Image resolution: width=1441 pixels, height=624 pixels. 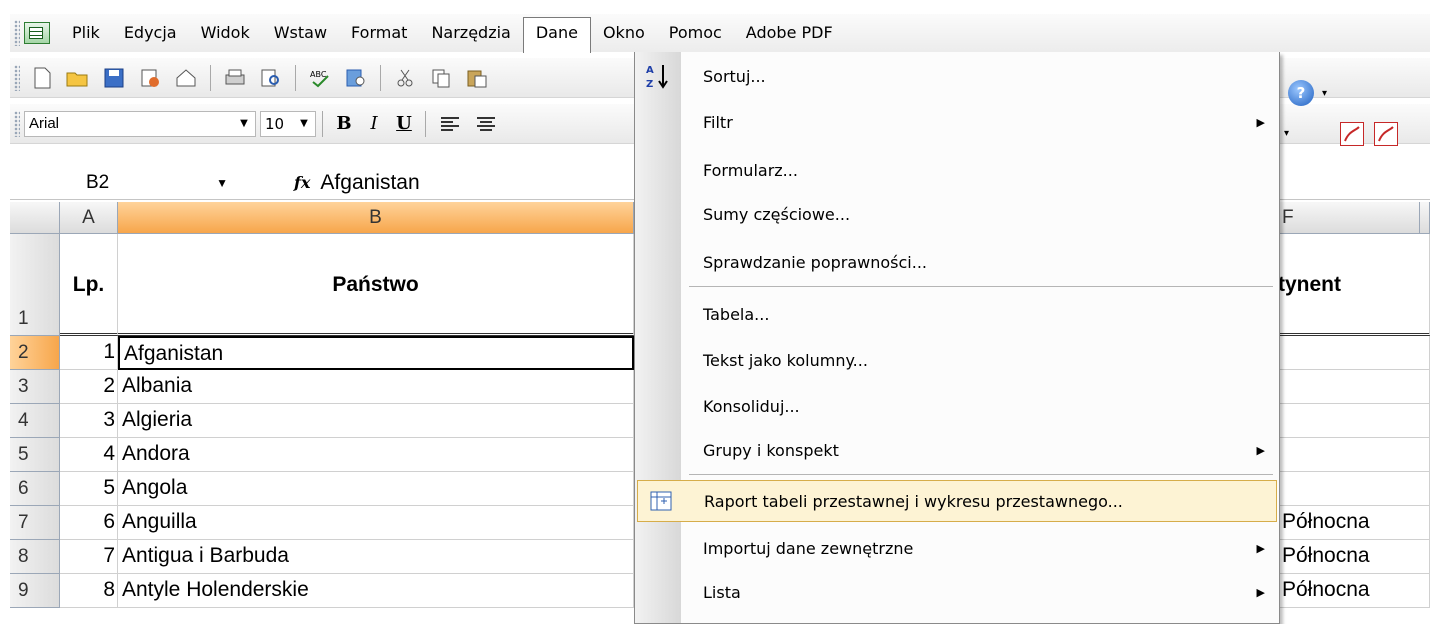 What do you see at coordinates (320, 78) in the screenshot?
I see `spelling-icon: ABC` at bounding box center [320, 78].